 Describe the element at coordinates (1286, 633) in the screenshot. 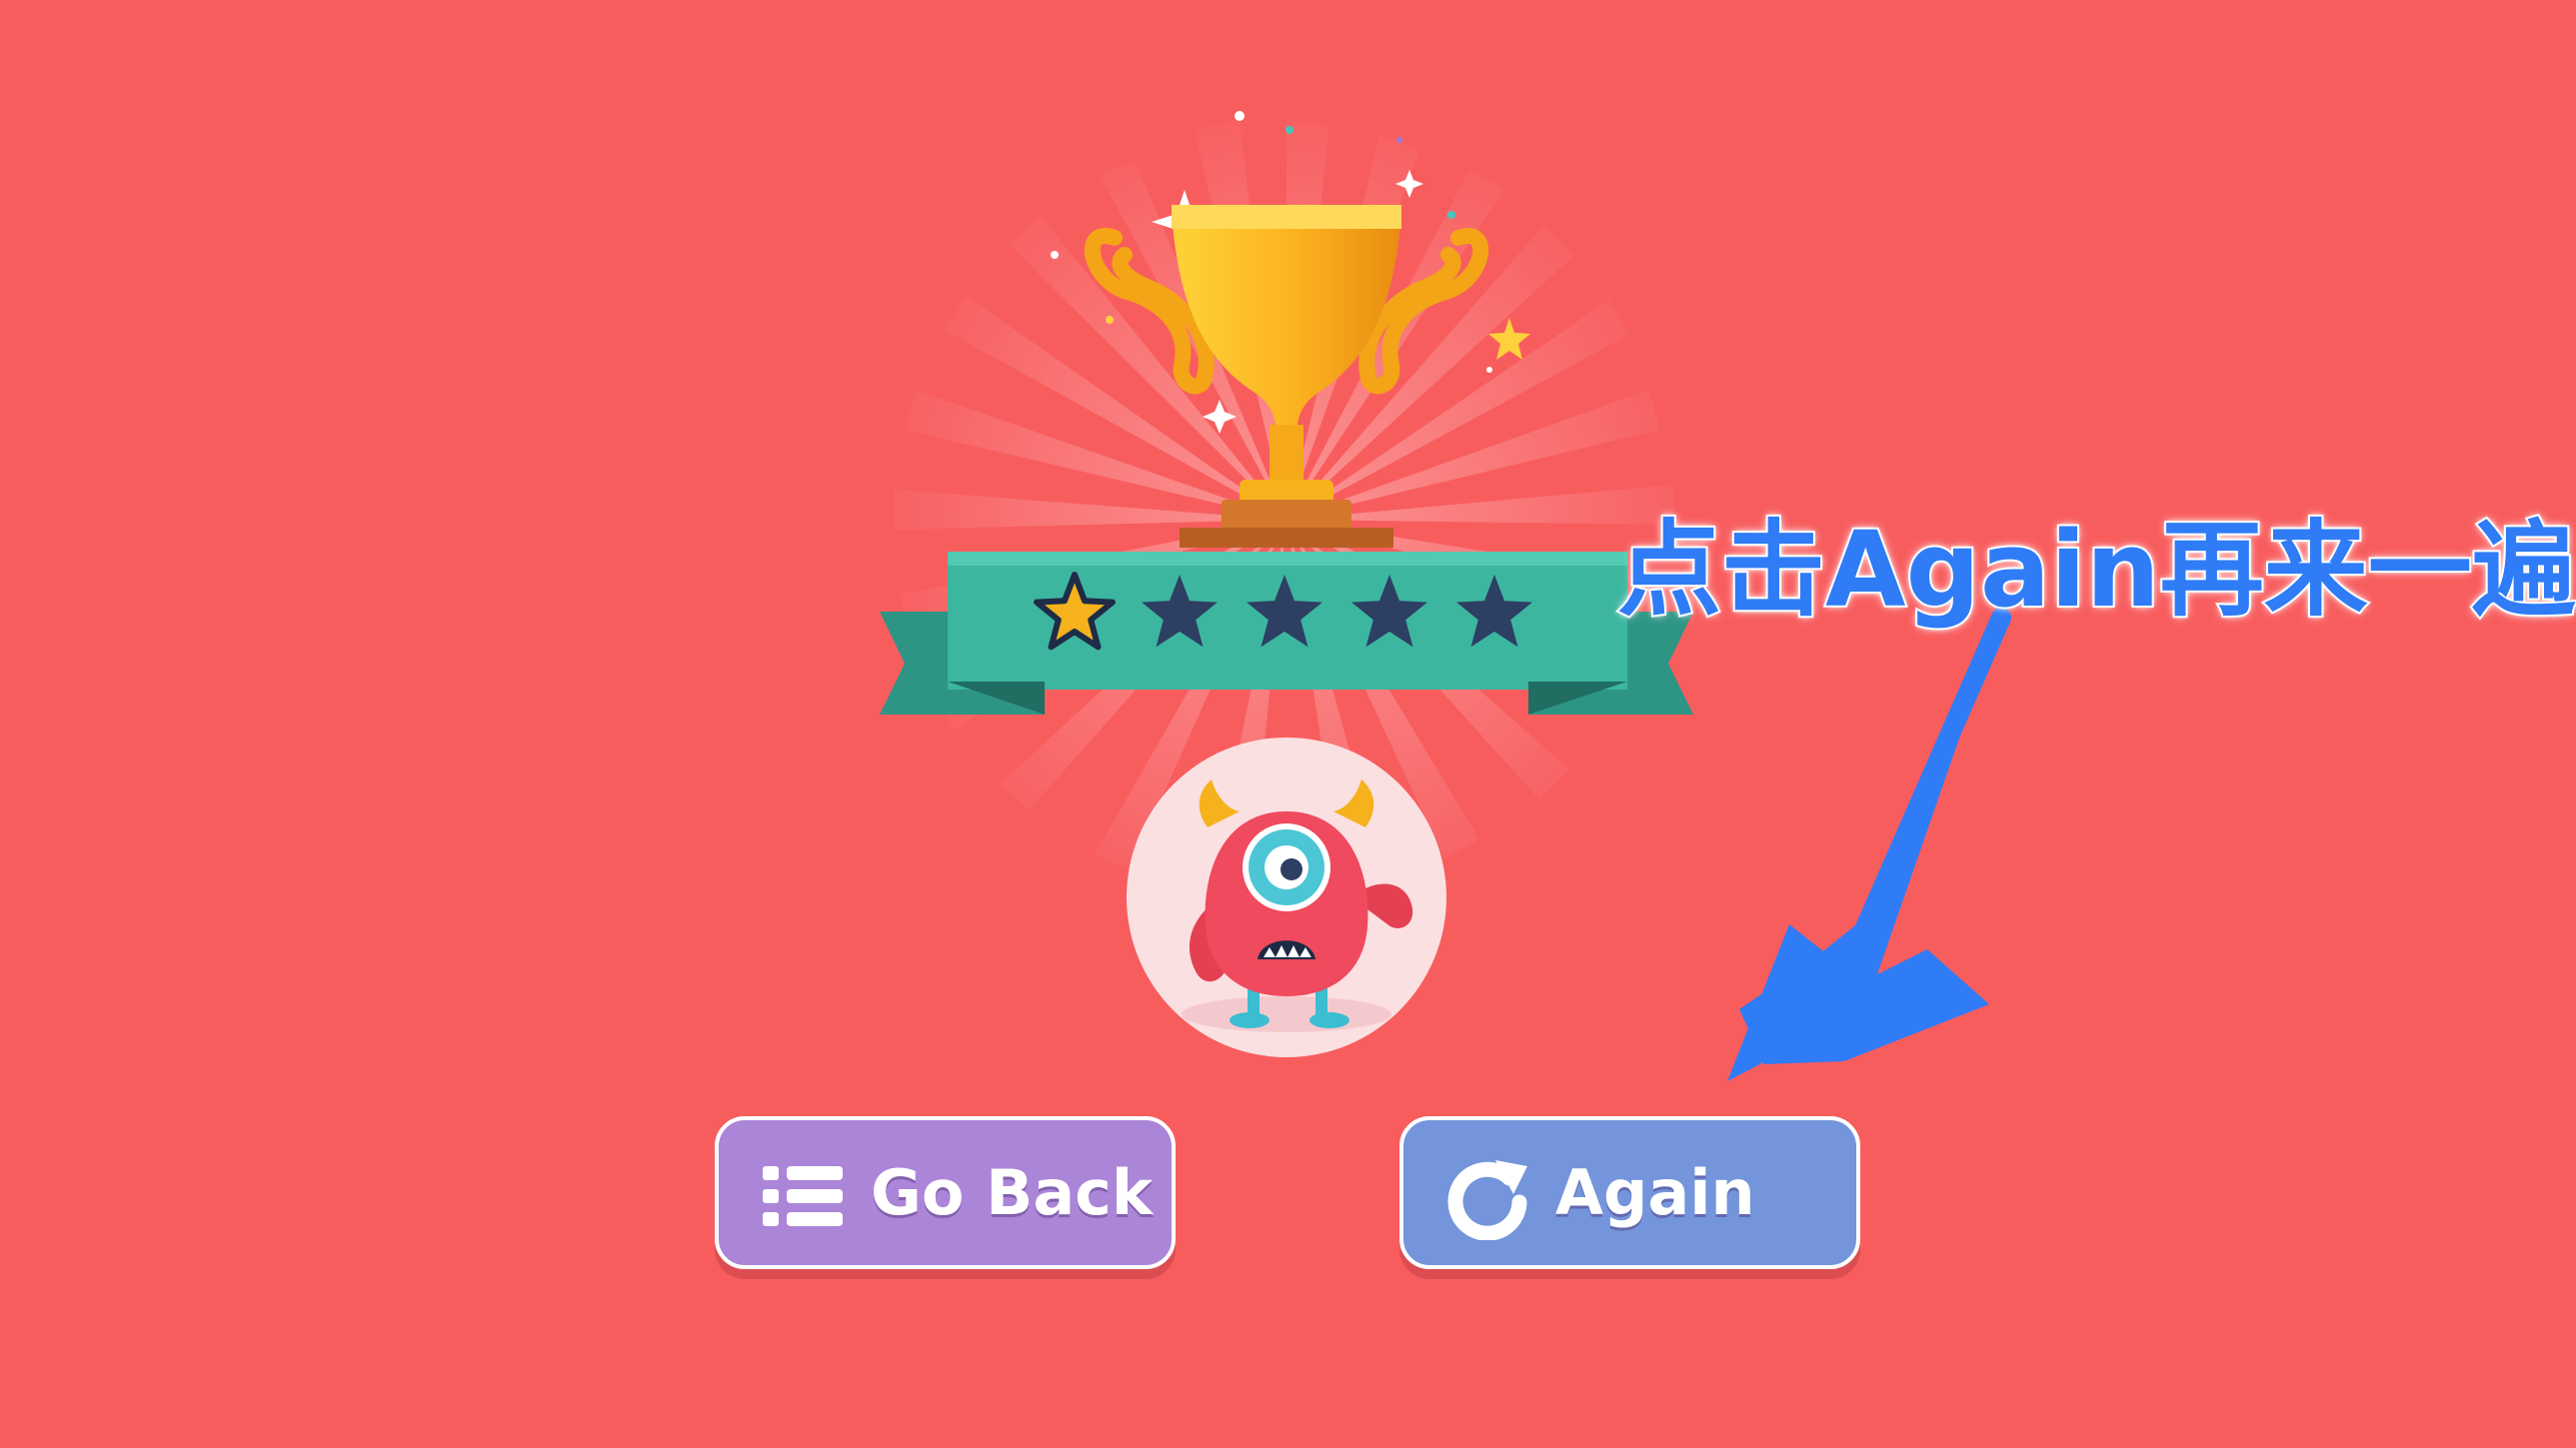

I see `rating-ribbon` at that location.